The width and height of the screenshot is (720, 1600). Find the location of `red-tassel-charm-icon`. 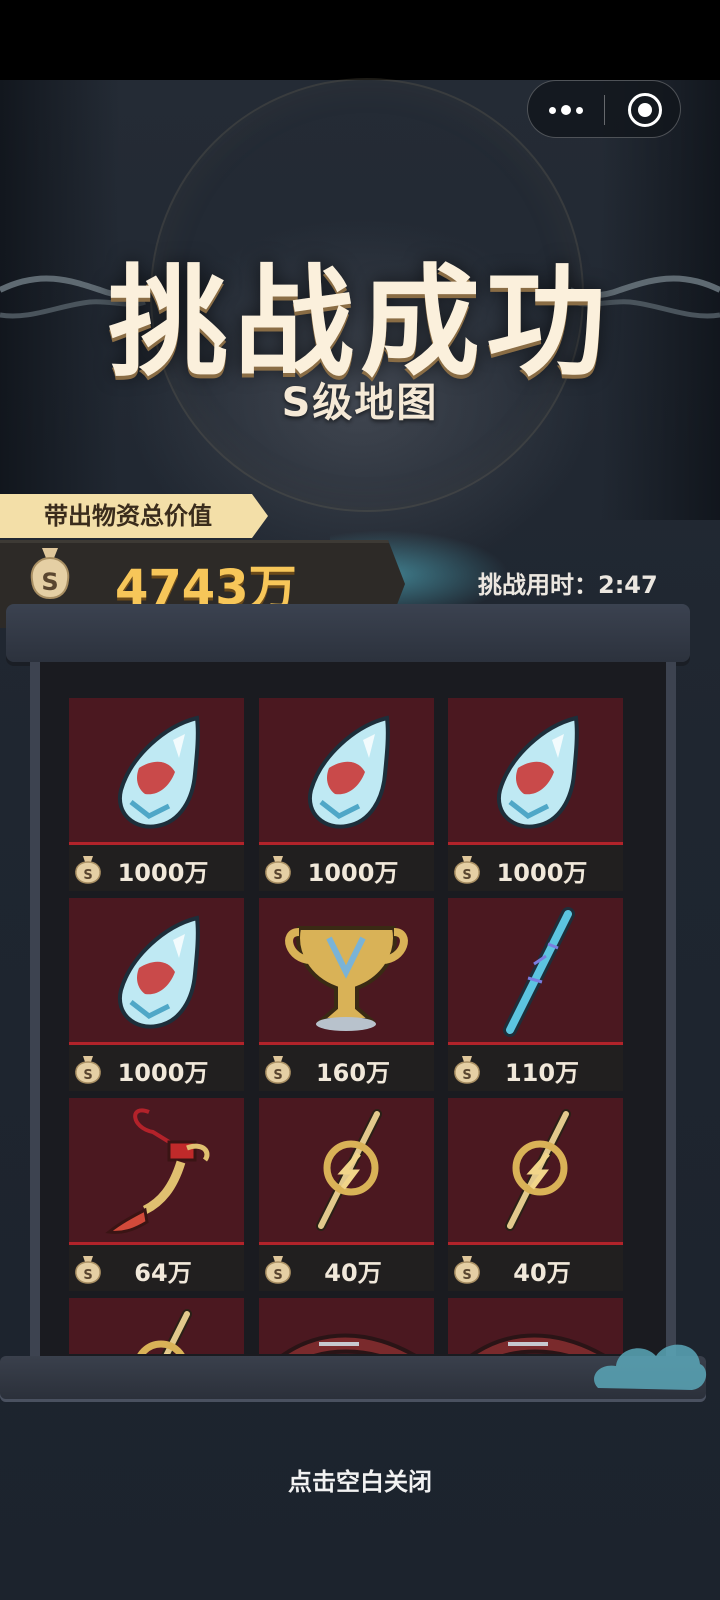

red-tassel-charm-icon is located at coordinates (156, 1171).